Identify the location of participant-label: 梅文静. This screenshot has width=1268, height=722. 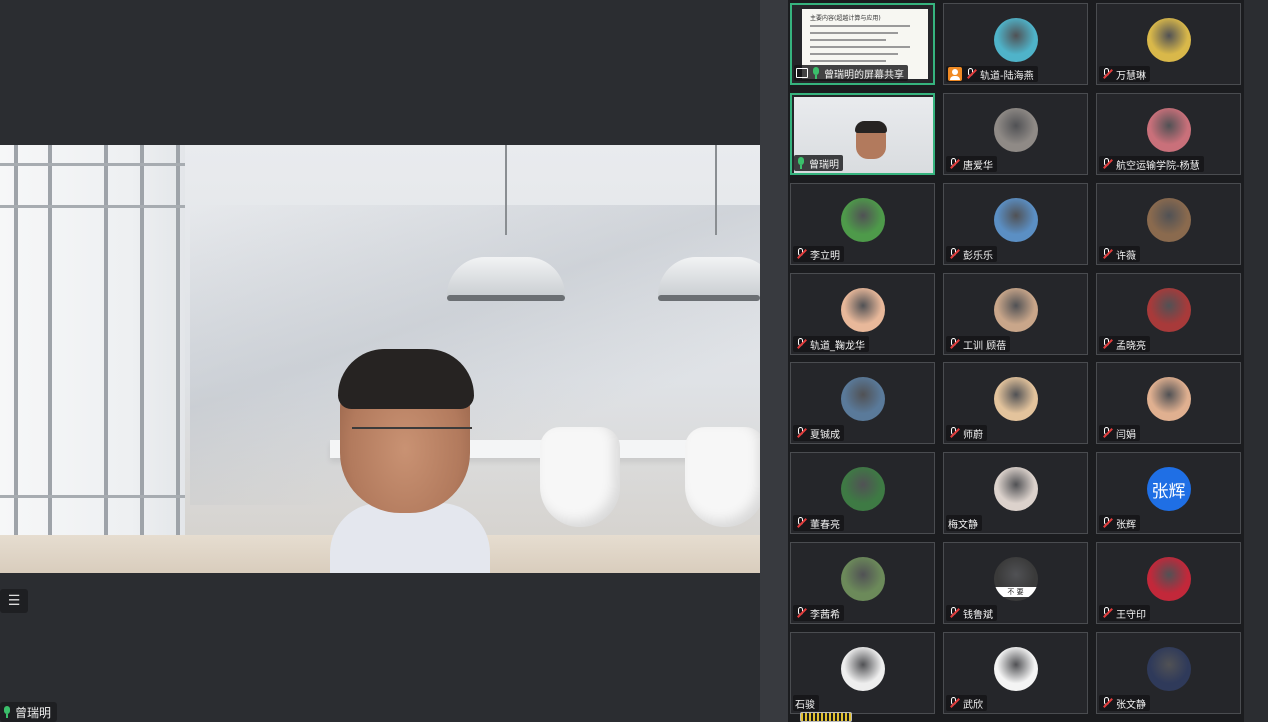
(964, 523).